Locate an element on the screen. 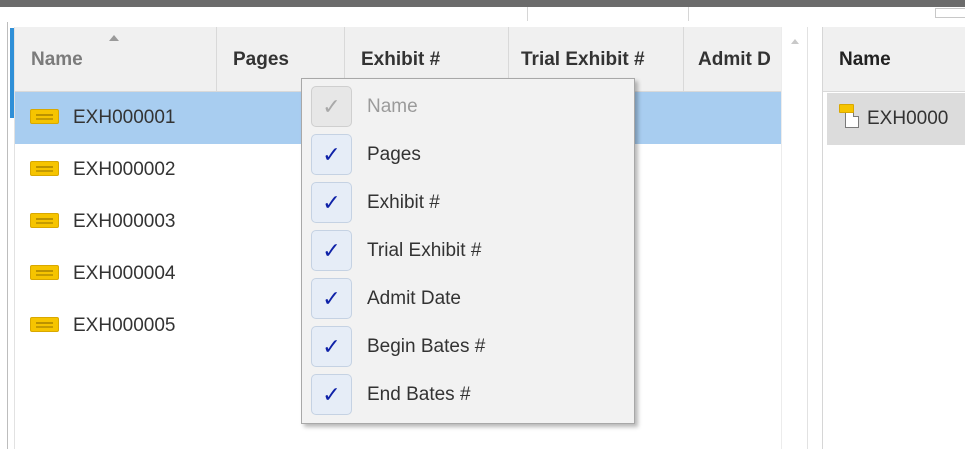 Image resolution: width=965 pixels, height=449 pixels. column-header-label: Admit D is located at coordinates (734, 59).